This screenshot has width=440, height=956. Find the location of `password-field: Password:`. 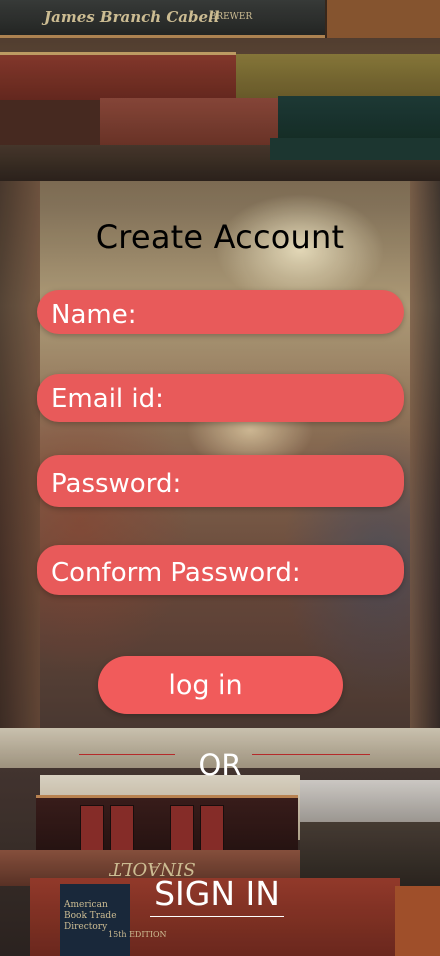

password-field: Password: is located at coordinates (220, 481).